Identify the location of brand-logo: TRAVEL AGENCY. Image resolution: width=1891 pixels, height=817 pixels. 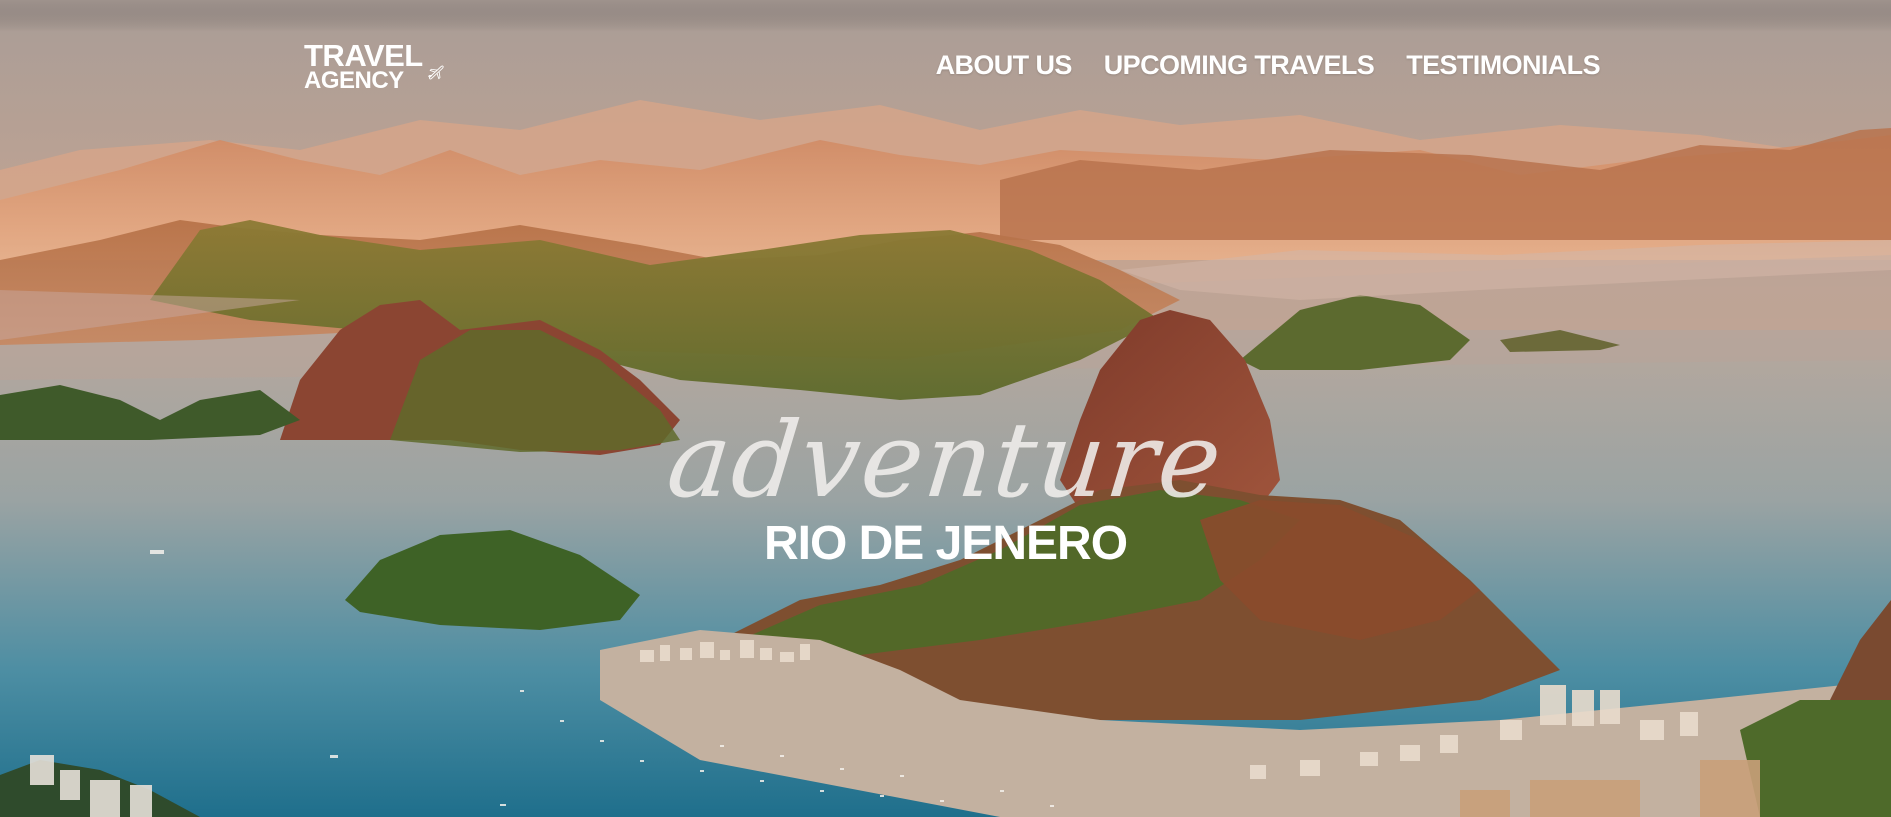
(374, 70).